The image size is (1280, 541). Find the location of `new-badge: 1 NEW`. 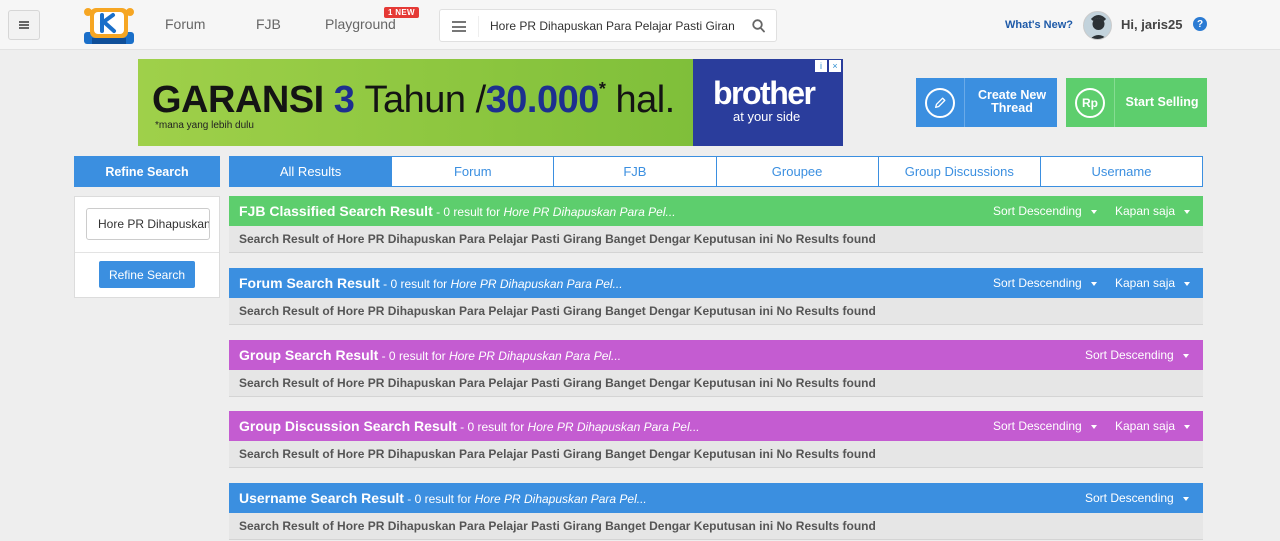

new-badge: 1 NEW is located at coordinates (401, 12).